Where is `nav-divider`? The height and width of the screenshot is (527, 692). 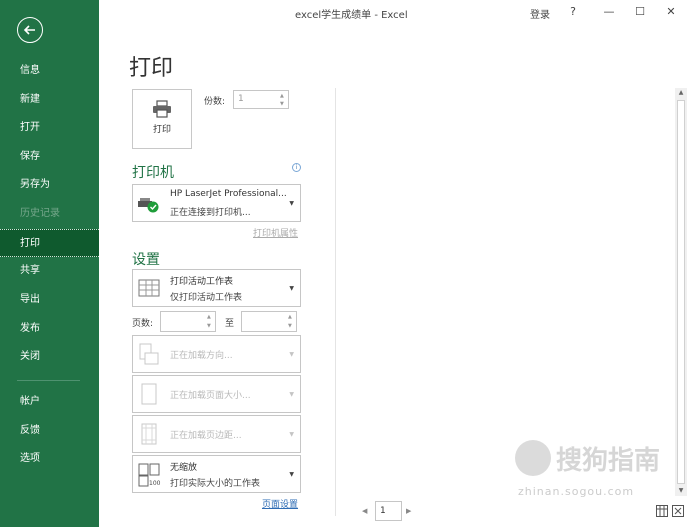 nav-divider is located at coordinates (48, 380).